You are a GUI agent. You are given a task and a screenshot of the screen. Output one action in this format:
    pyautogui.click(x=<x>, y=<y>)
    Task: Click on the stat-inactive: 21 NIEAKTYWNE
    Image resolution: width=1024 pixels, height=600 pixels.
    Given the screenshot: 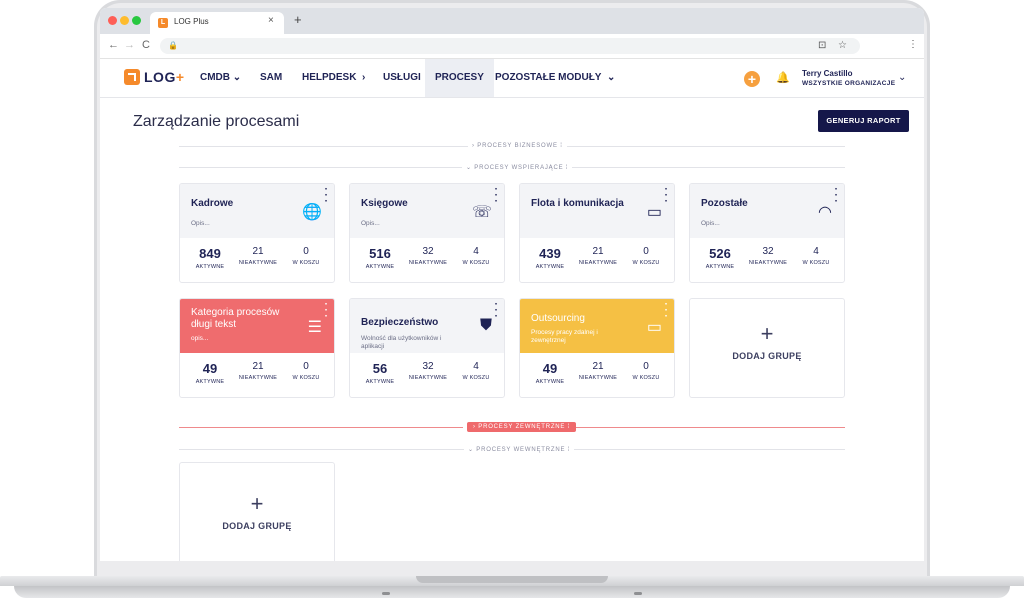 What is the action you would take?
    pyautogui.click(x=258, y=256)
    